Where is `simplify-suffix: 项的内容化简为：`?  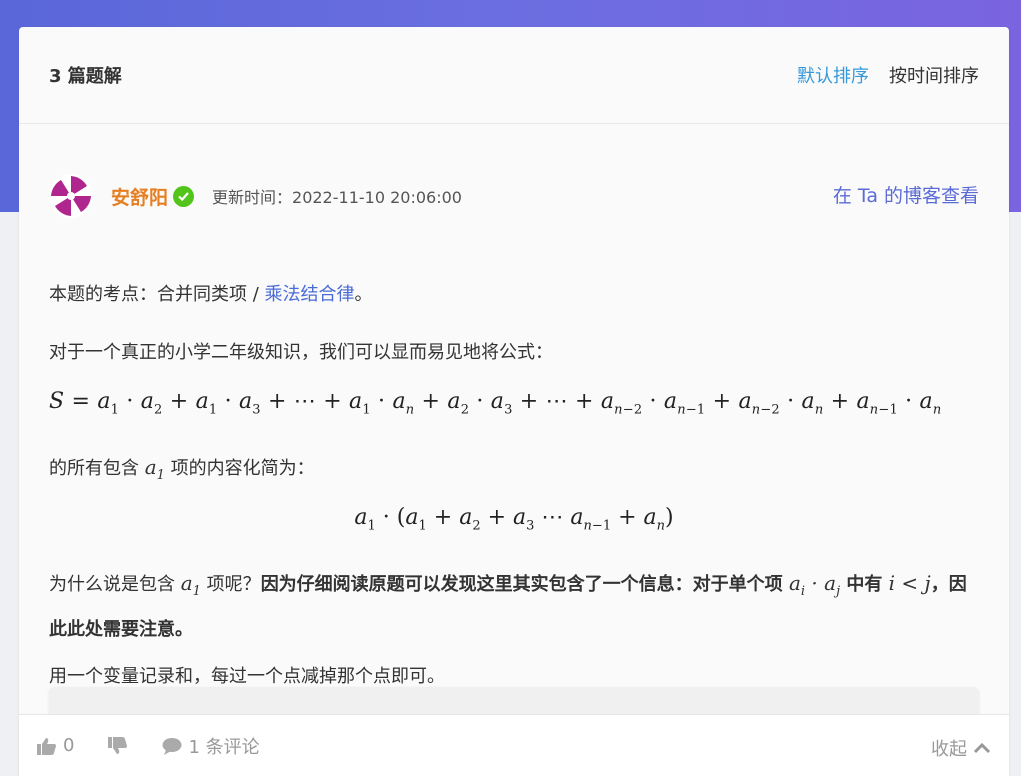
simplify-suffix: 项的内容化简为： is located at coordinates (239, 468).